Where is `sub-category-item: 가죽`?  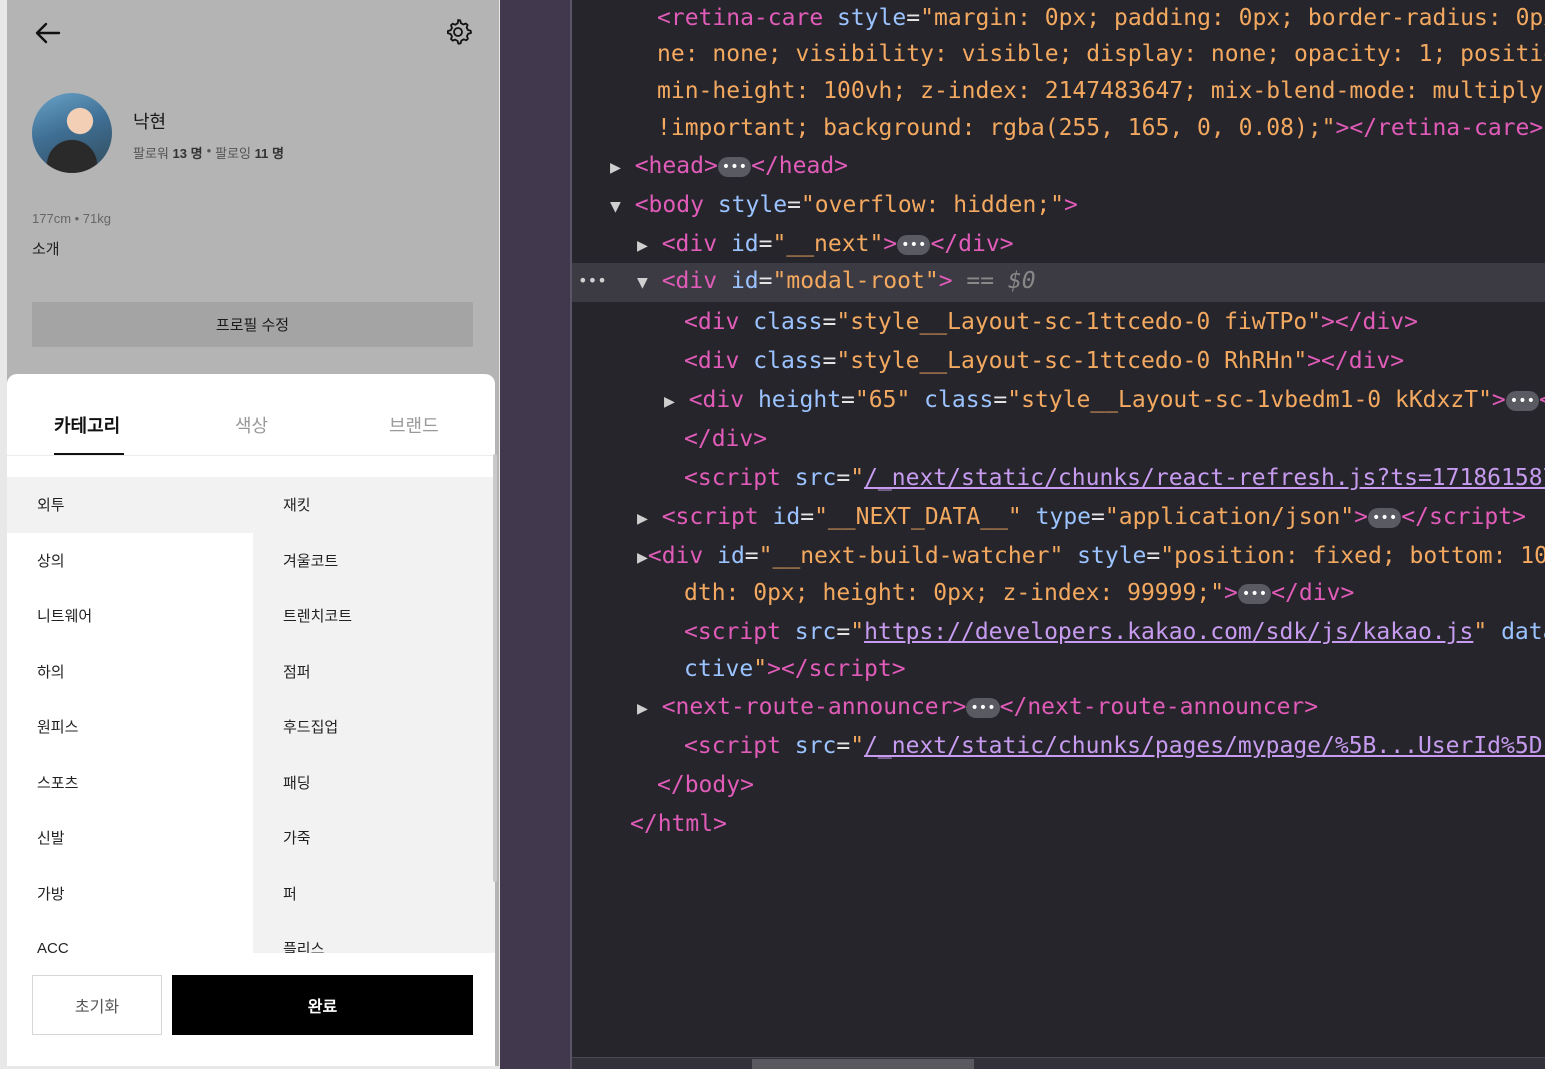 sub-category-item: 가죽 is located at coordinates (374, 838).